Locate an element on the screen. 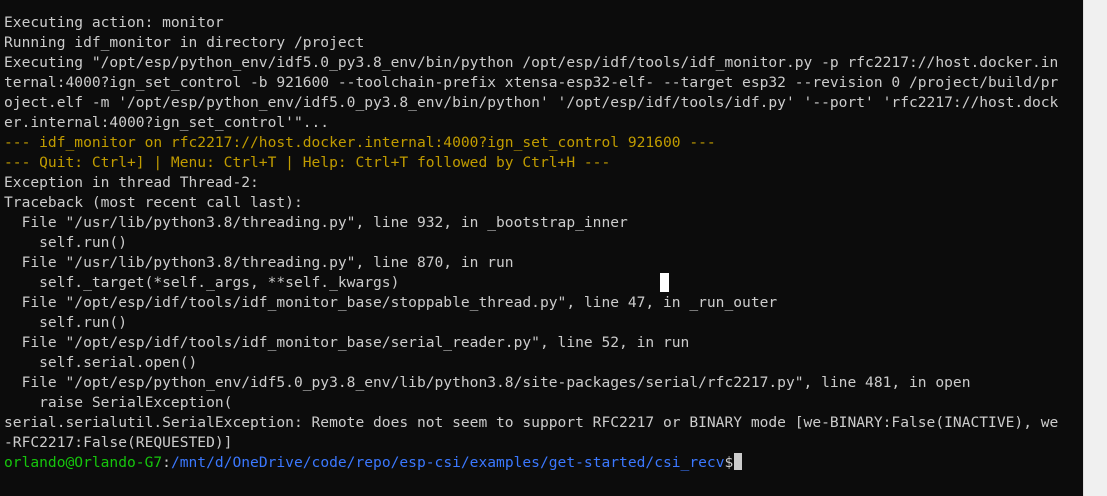  text-cursor is located at coordinates (738, 461).